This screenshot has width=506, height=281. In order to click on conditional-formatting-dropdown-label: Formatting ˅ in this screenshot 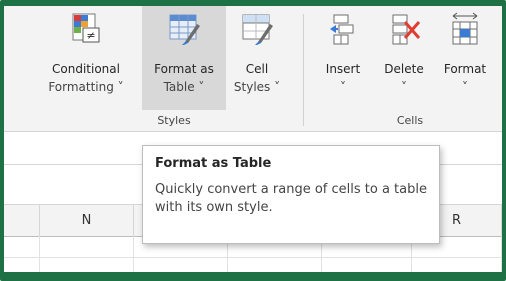, I will do `click(86, 87)`.